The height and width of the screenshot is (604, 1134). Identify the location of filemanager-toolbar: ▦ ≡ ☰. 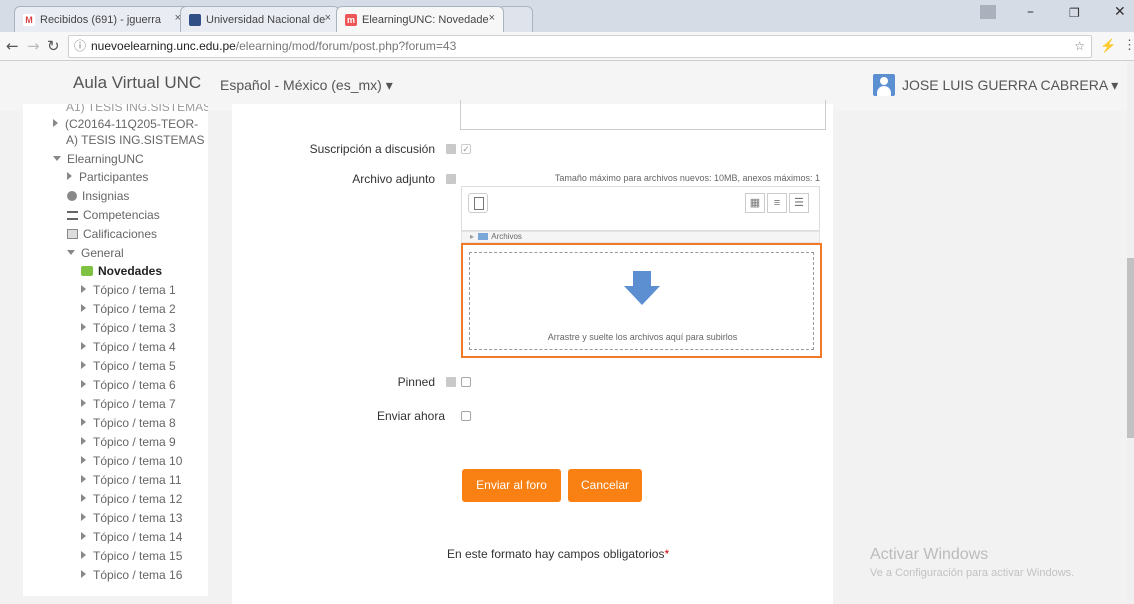
(640, 208).